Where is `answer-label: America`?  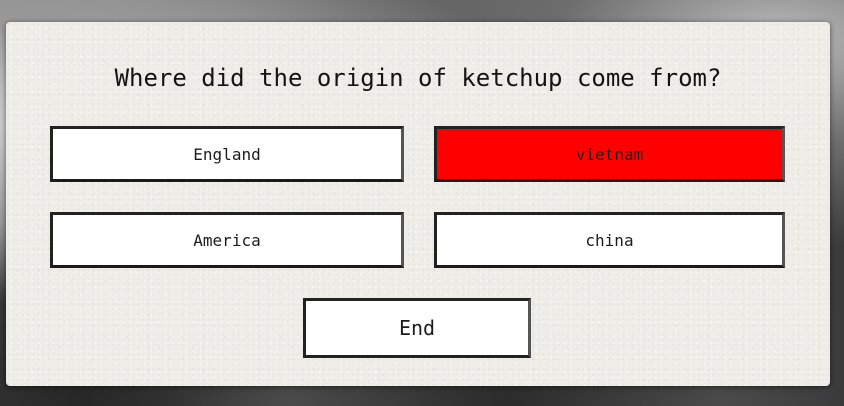
answer-label: America is located at coordinates (227, 240).